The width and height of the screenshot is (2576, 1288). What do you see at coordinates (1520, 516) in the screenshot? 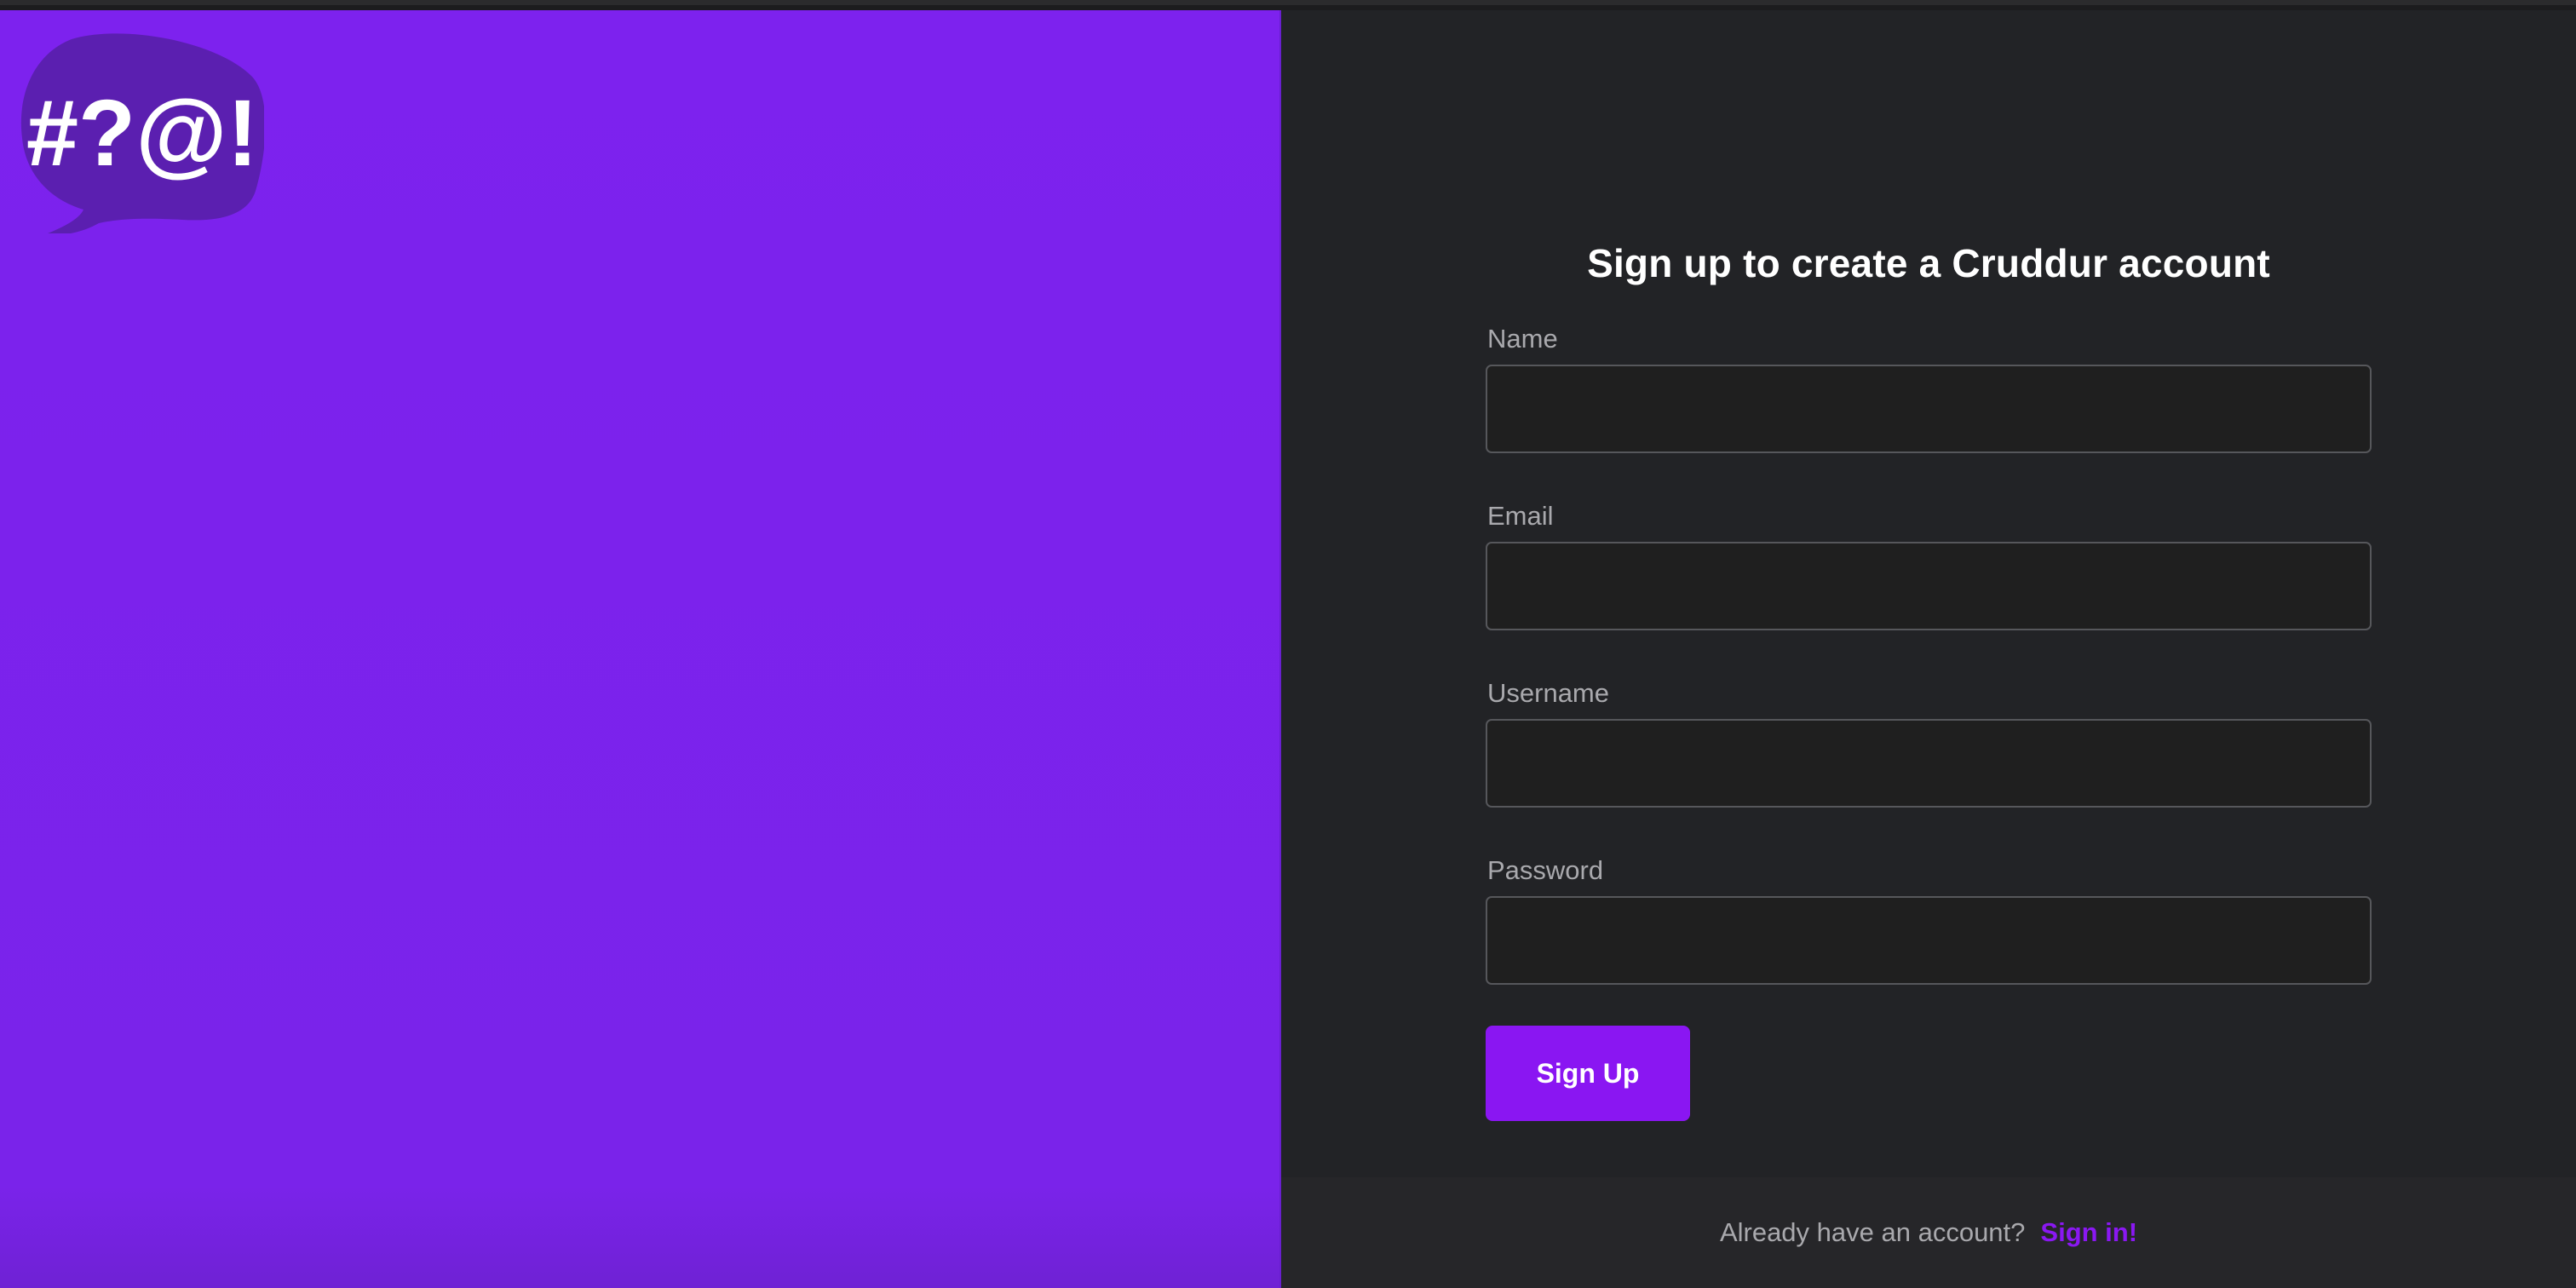
I see `email-label: Email` at bounding box center [1520, 516].